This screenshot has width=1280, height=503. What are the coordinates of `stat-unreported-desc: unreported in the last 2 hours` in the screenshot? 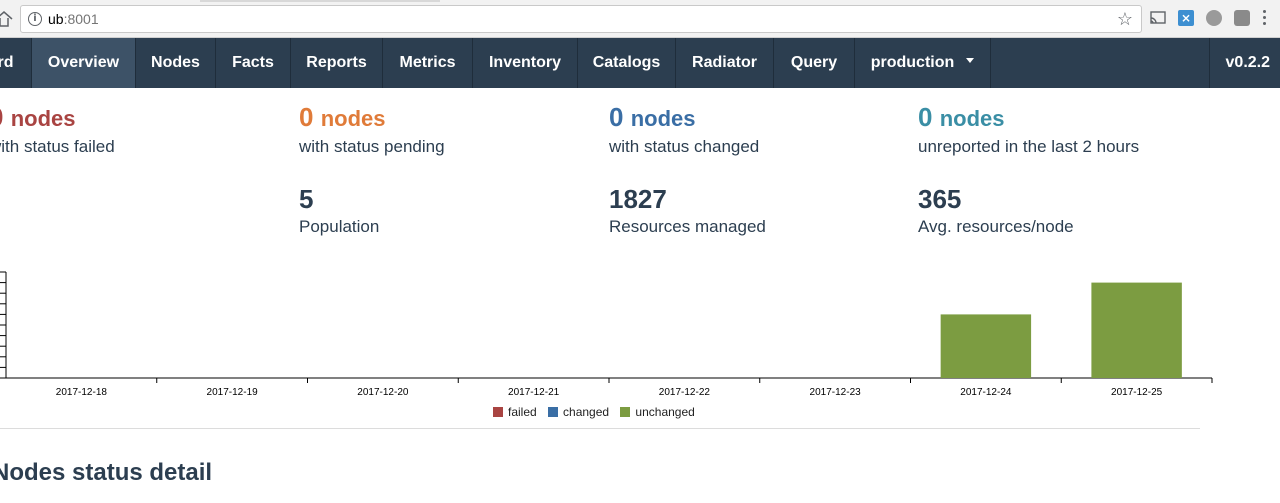 It's located at (1029, 146).